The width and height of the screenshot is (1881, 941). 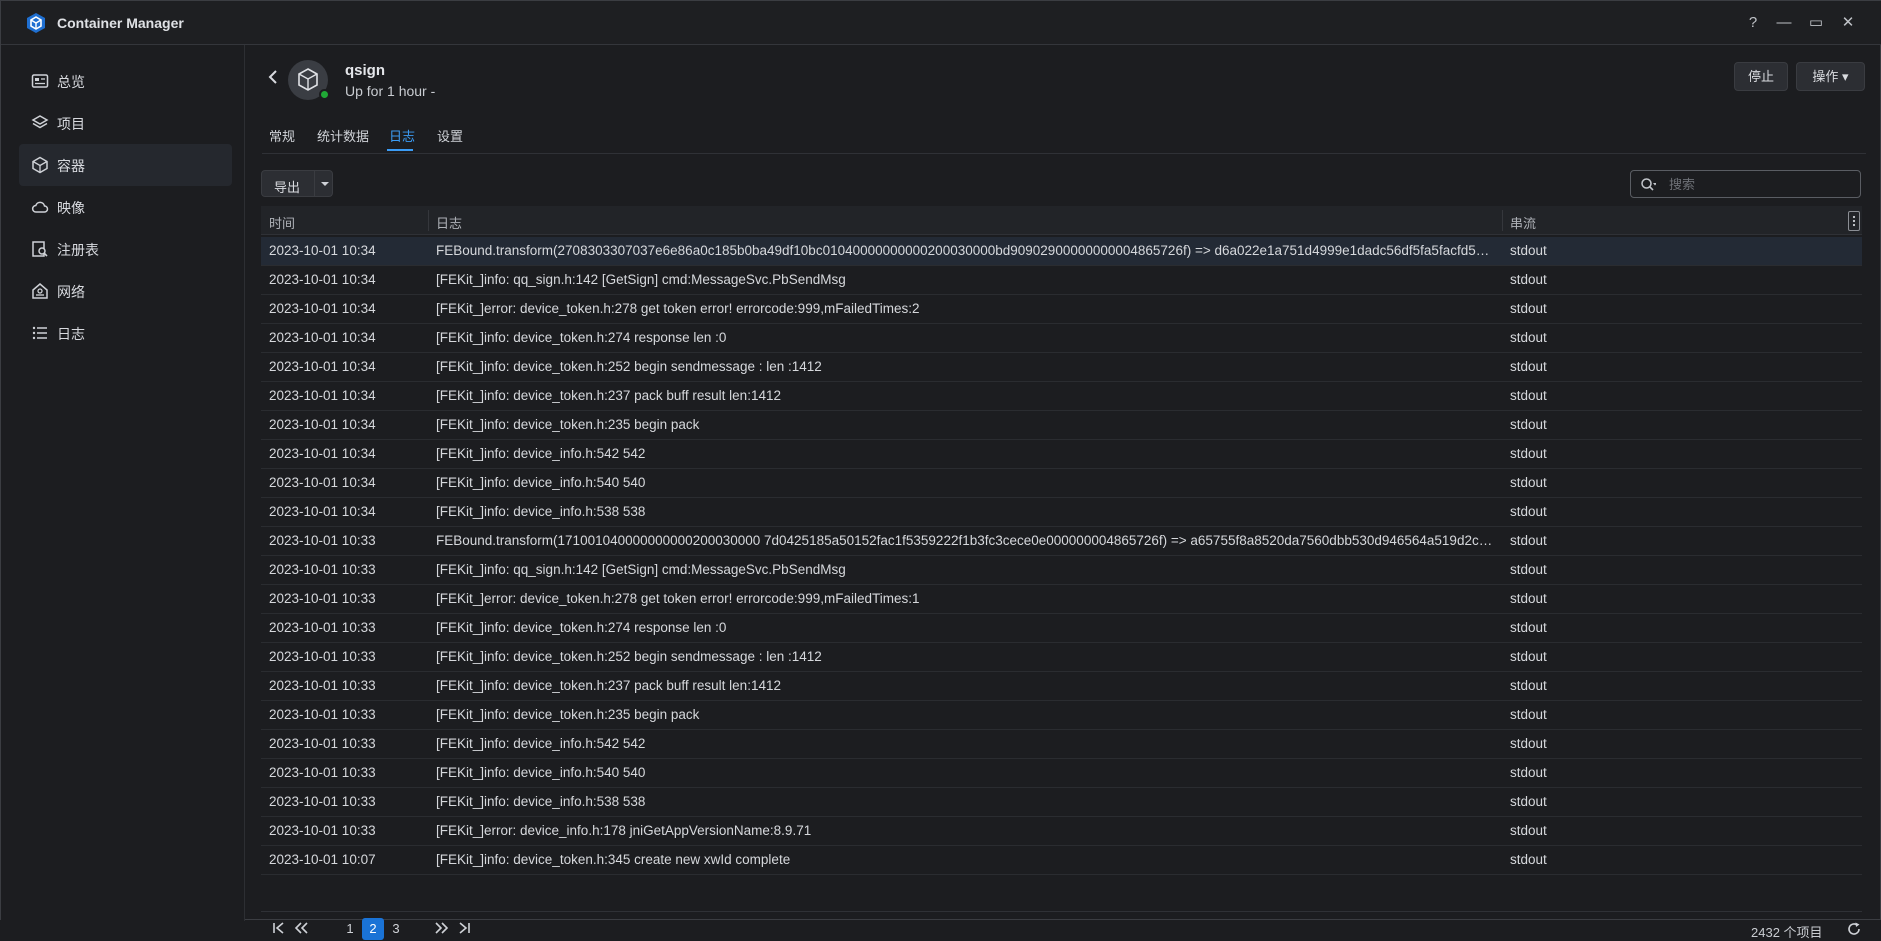 I want to click on tab-statistics: 统计数据, so click(x=343, y=135).